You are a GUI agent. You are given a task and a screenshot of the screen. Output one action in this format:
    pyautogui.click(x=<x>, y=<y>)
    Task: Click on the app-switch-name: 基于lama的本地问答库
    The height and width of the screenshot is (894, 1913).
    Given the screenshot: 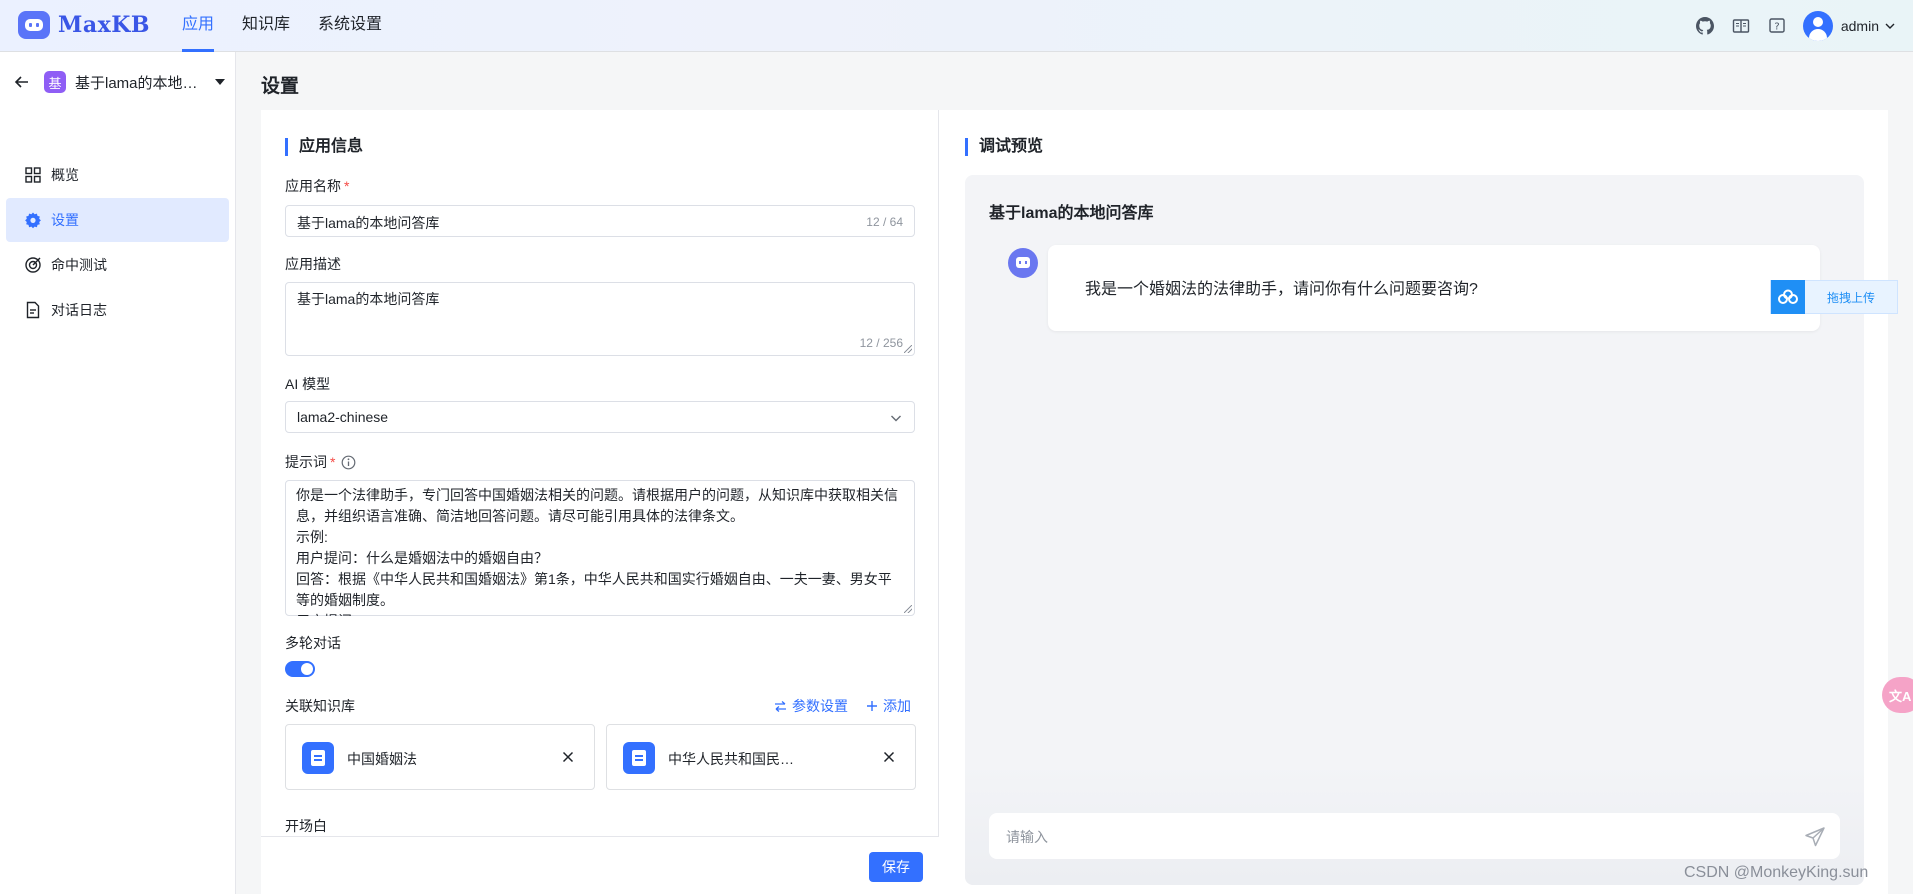 What is the action you would take?
    pyautogui.click(x=141, y=82)
    